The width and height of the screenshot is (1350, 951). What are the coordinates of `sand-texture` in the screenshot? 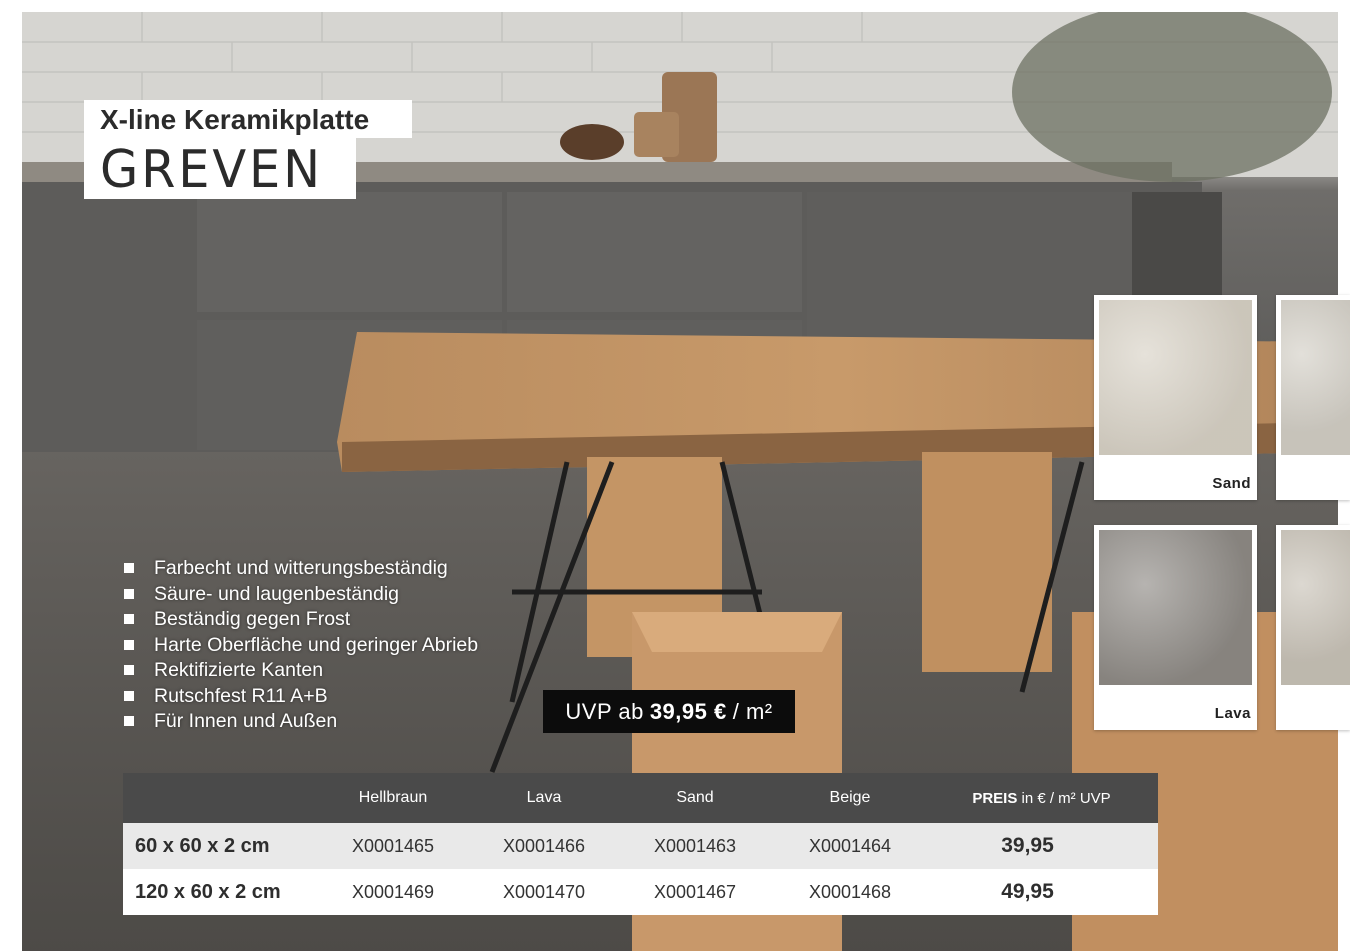 It's located at (1175, 377).